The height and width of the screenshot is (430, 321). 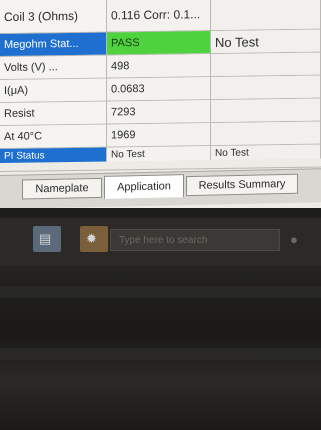 What do you see at coordinates (53, 16) in the screenshot?
I see `row-label: Coil 3 (Ohms)` at bounding box center [53, 16].